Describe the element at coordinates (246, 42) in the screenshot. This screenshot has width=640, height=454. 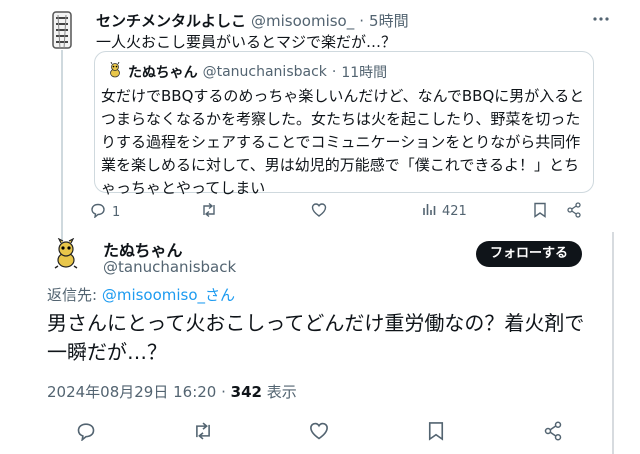
I see `tweet-text: 一人火おこし要員がいるとマジで楽だが…？` at that location.